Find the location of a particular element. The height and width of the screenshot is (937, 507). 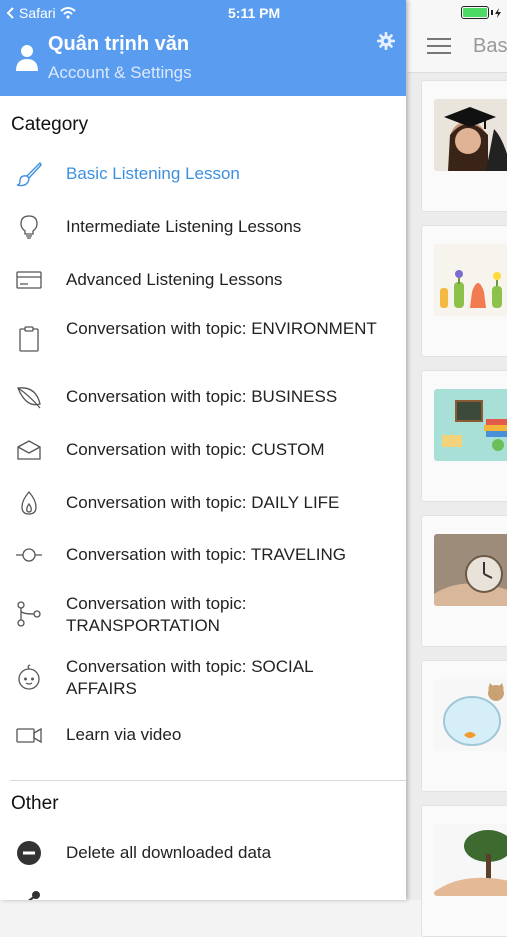

menu-item-label: Conversation with topic: BUSINESS is located at coordinates (202, 396).